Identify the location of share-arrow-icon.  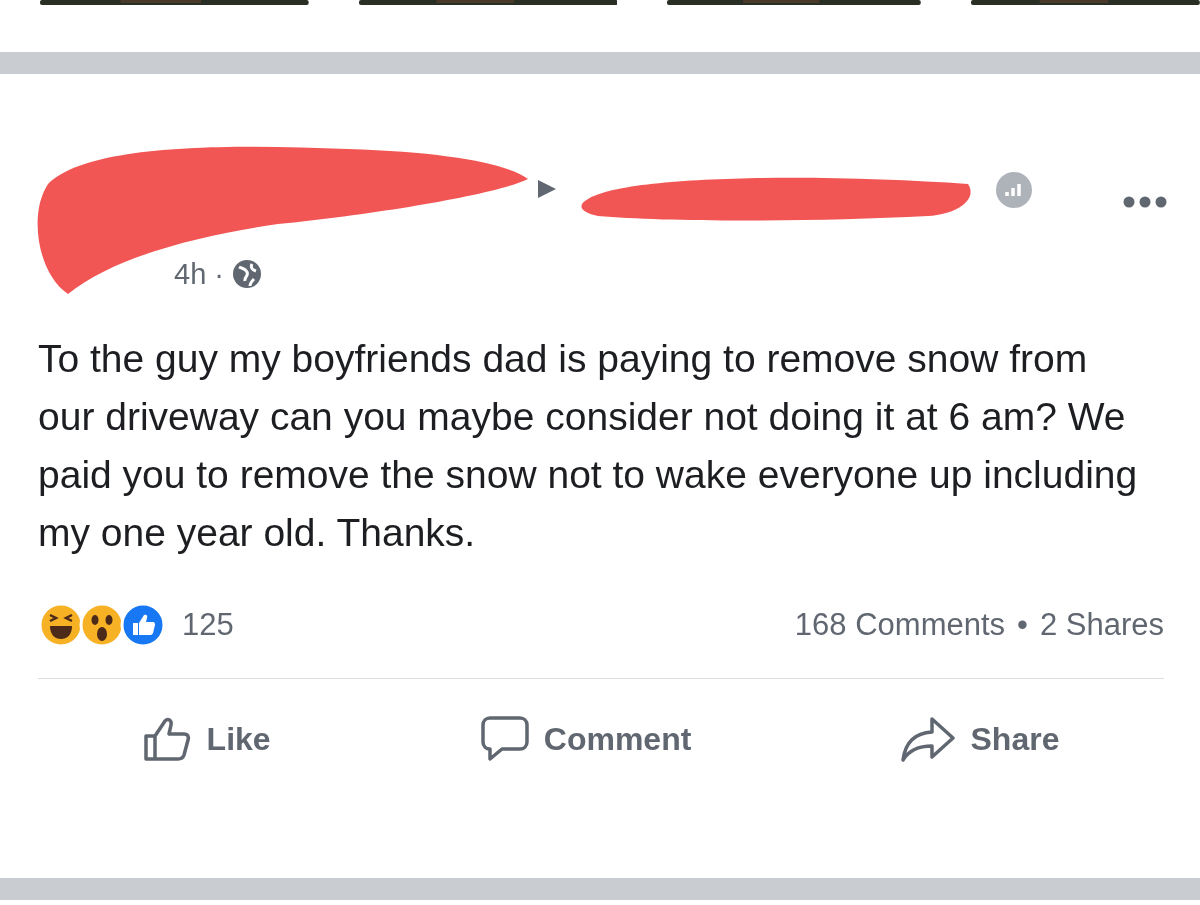
(928, 739).